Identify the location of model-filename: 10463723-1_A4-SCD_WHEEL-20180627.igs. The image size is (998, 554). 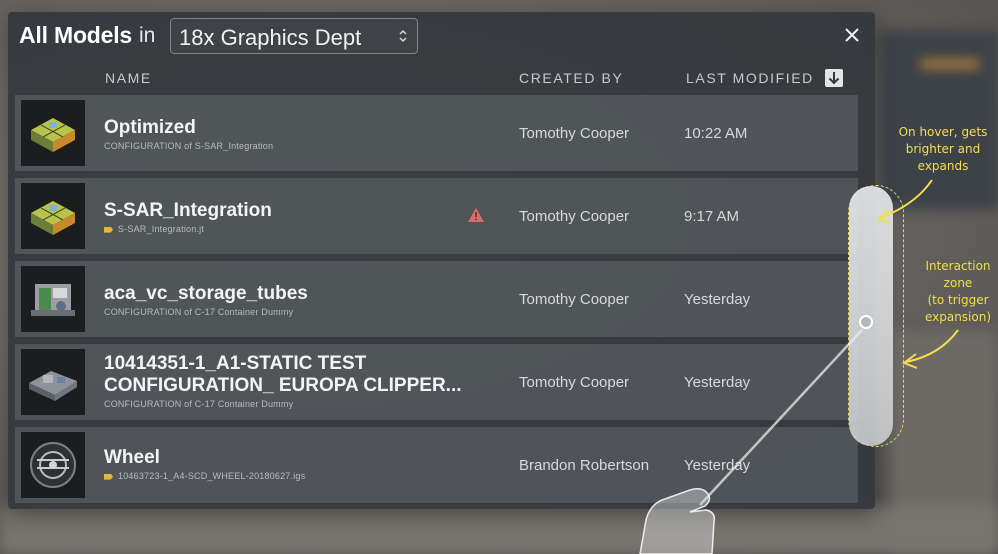
(212, 476).